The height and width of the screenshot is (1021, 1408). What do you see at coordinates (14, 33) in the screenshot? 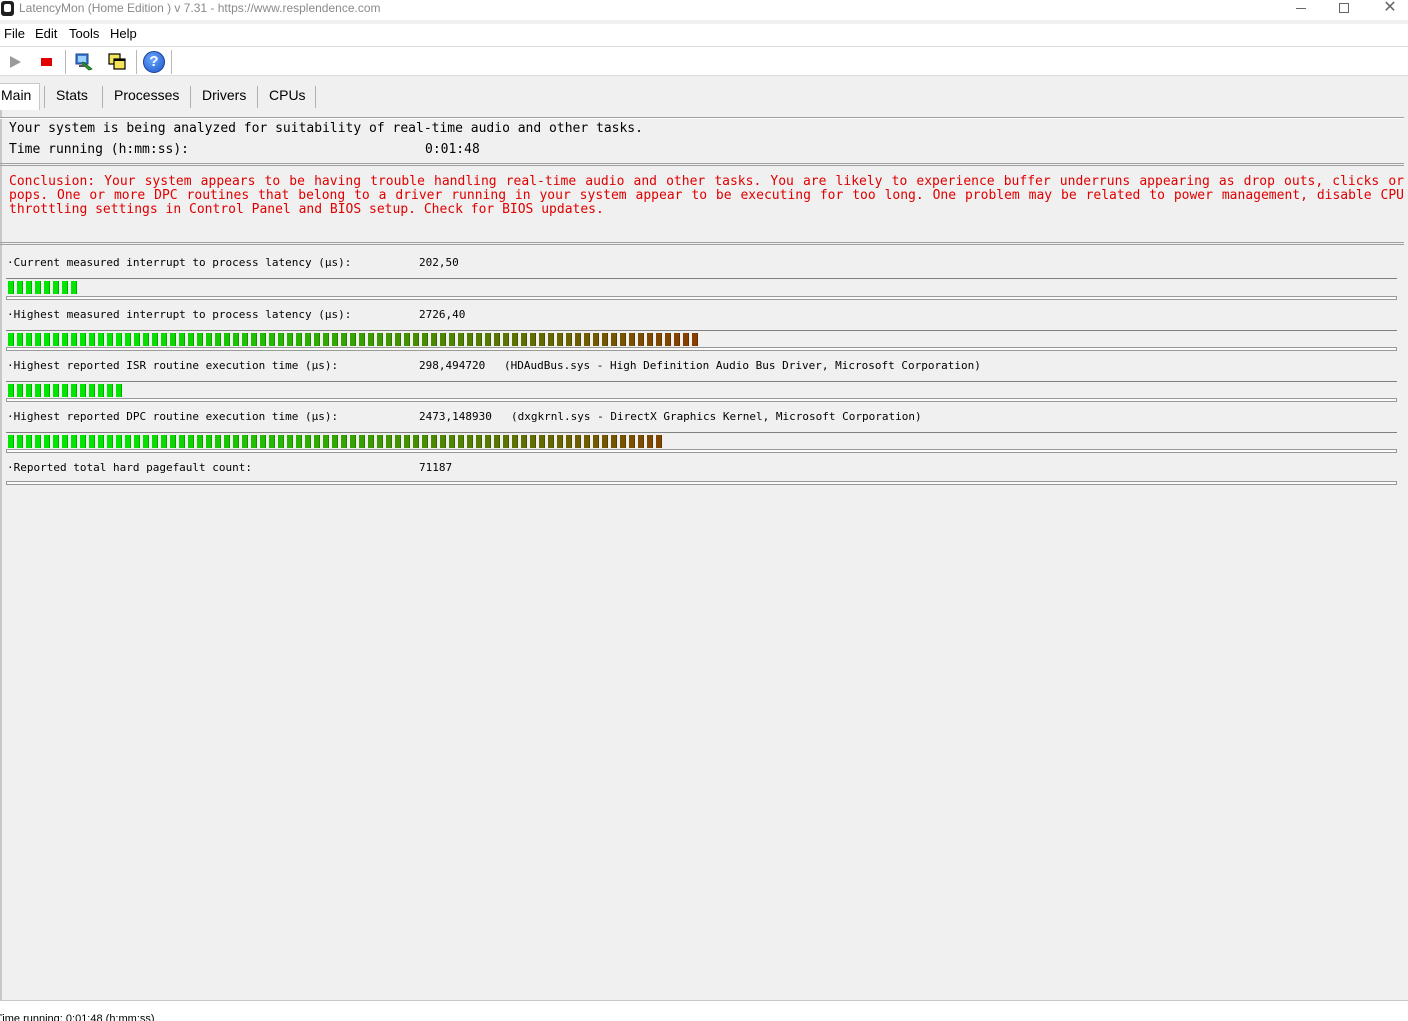
I see `menu-file: File` at bounding box center [14, 33].